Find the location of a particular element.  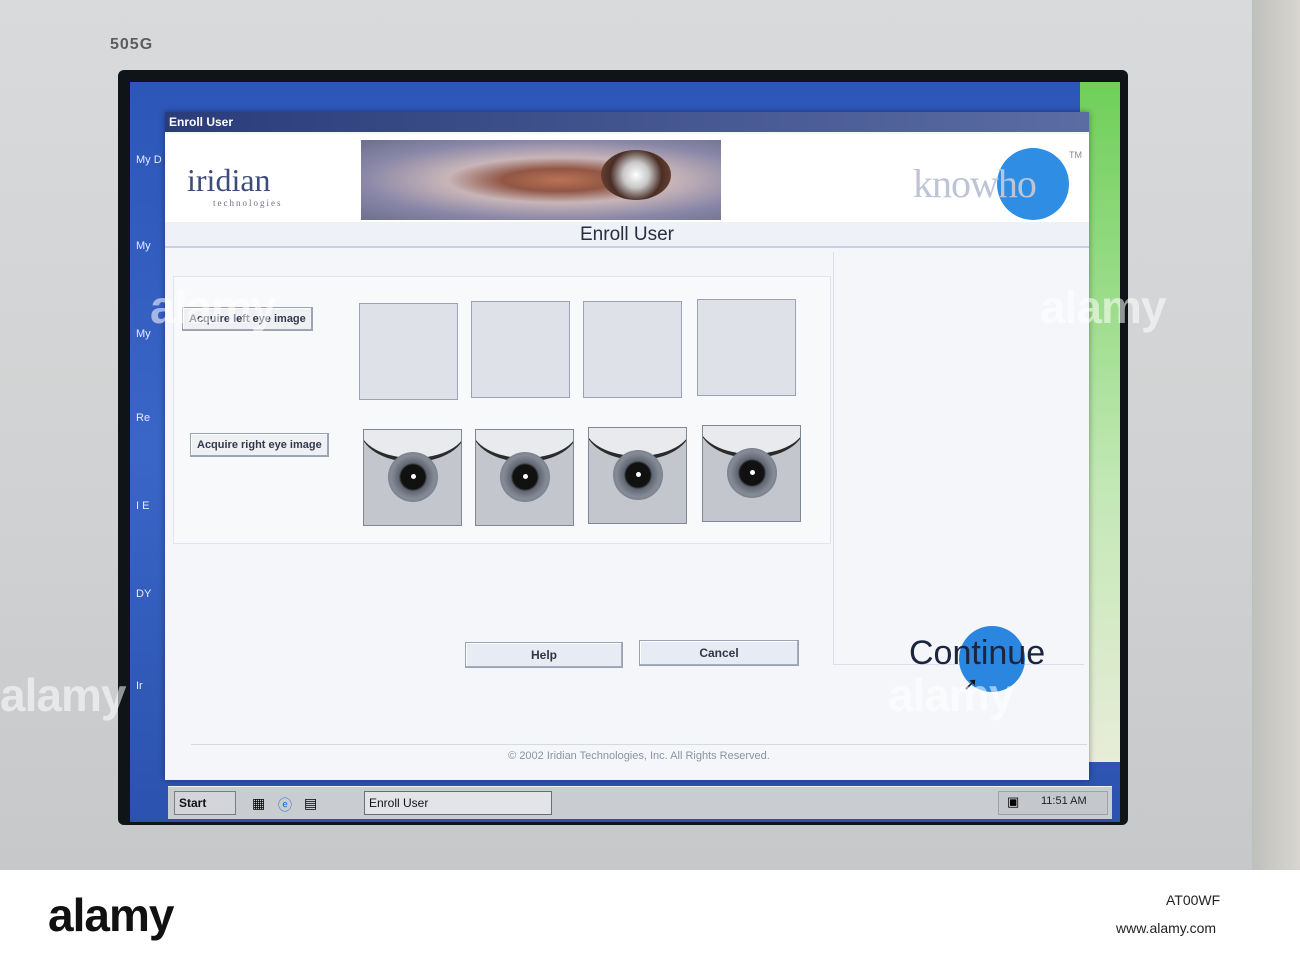

taskbar: Start ▦ ⓔ ▤ Enroll User ▣ 11:51 AM is located at coordinates (640, 802).